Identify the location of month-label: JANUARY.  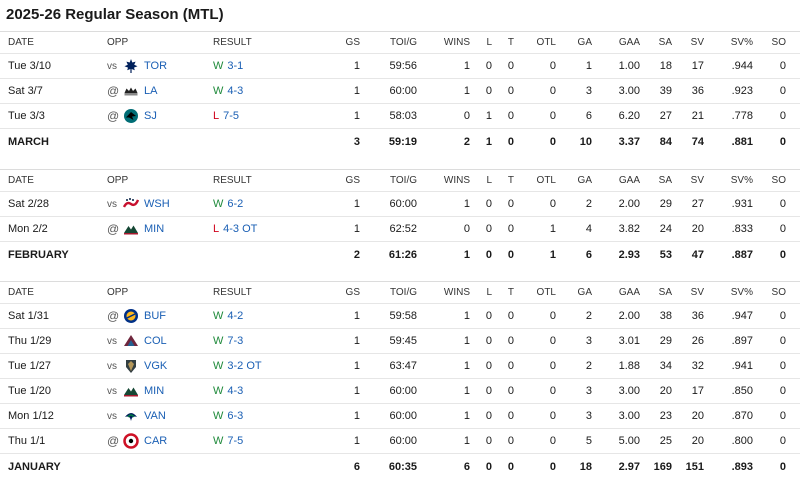
(34, 466).